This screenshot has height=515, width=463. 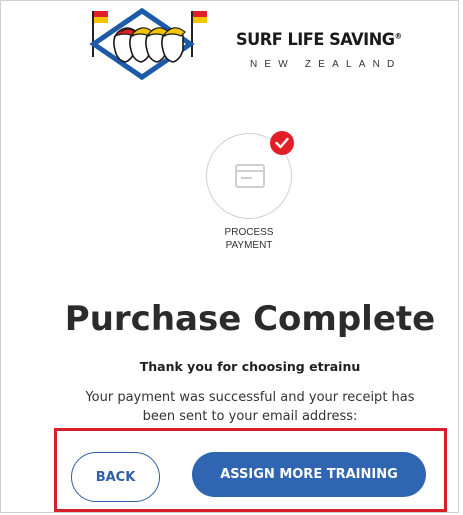 What do you see at coordinates (250, 319) in the screenshot?
I see `page-title: Purchase Complete` at bounding box center [250, 319].